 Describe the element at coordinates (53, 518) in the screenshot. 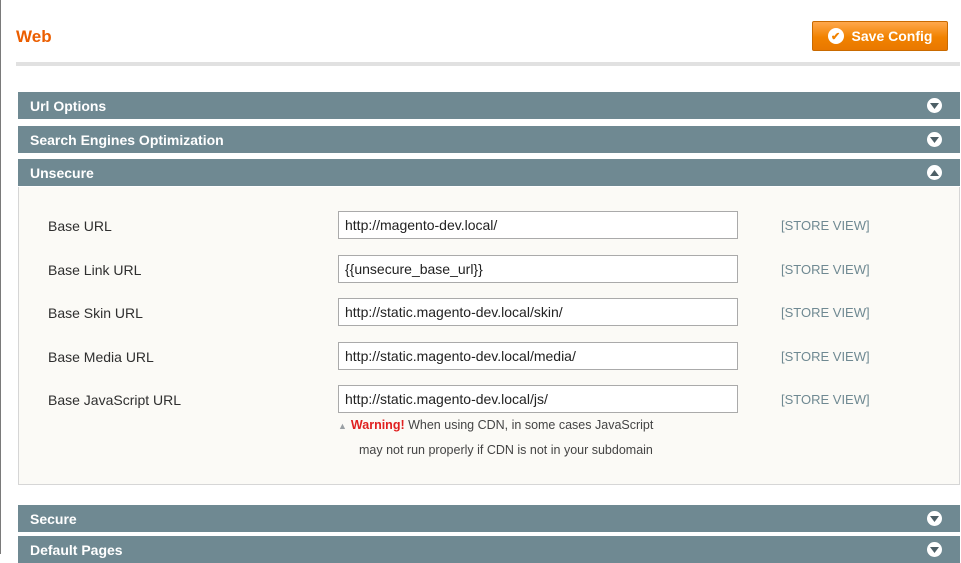

I see `section-title: Secure` at that location.